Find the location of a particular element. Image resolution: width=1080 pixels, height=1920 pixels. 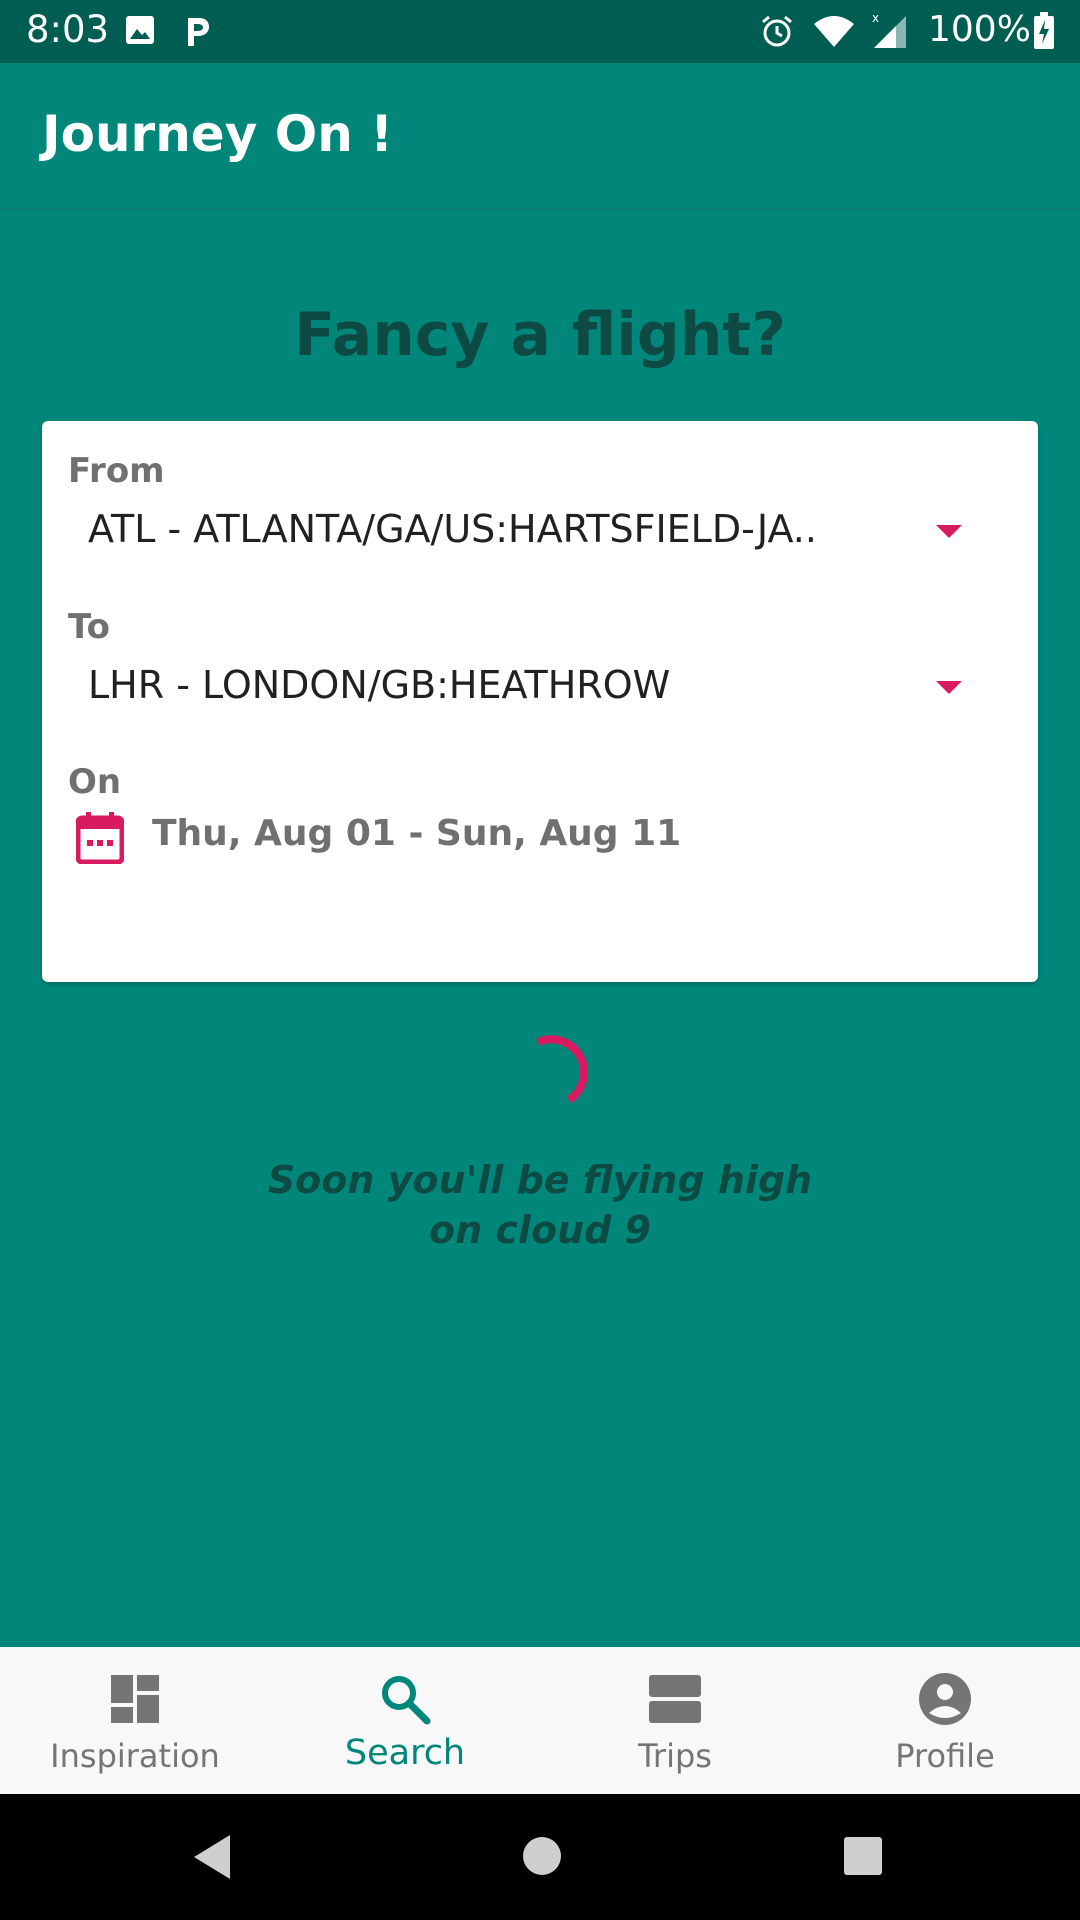

to-label: To is located at coordinates (89, 627).